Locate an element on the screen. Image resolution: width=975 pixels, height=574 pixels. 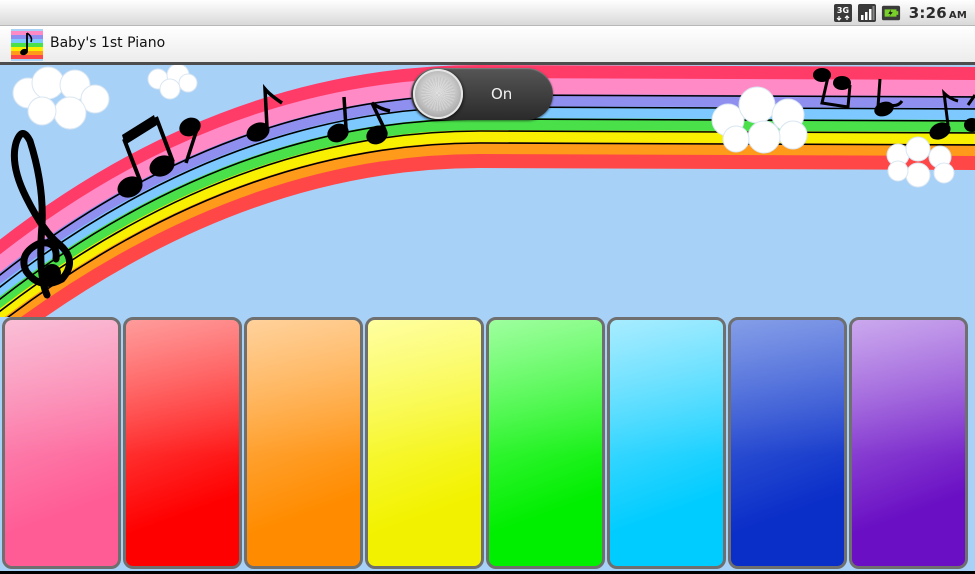
battery-charging-icon is located at coordinates (891, 13).